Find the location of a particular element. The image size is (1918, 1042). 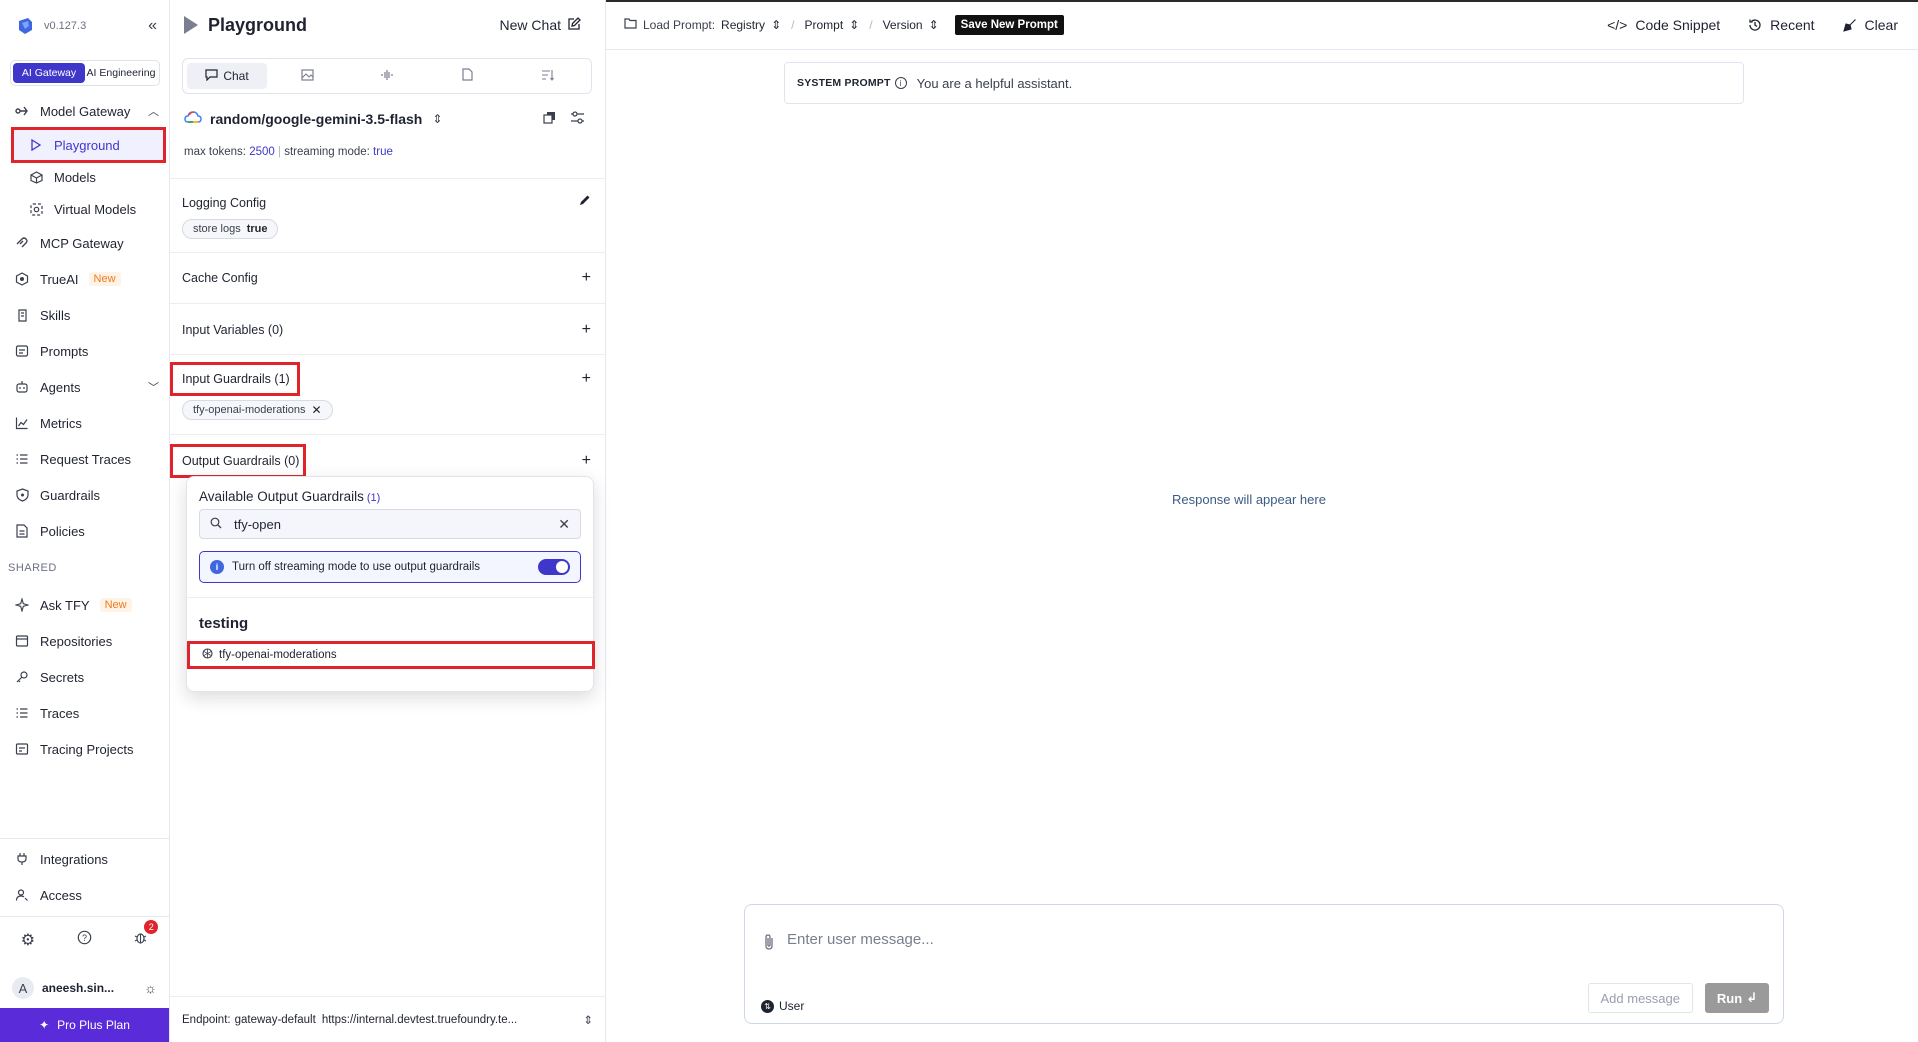

tab-audio is located at coordinates (387, 76).